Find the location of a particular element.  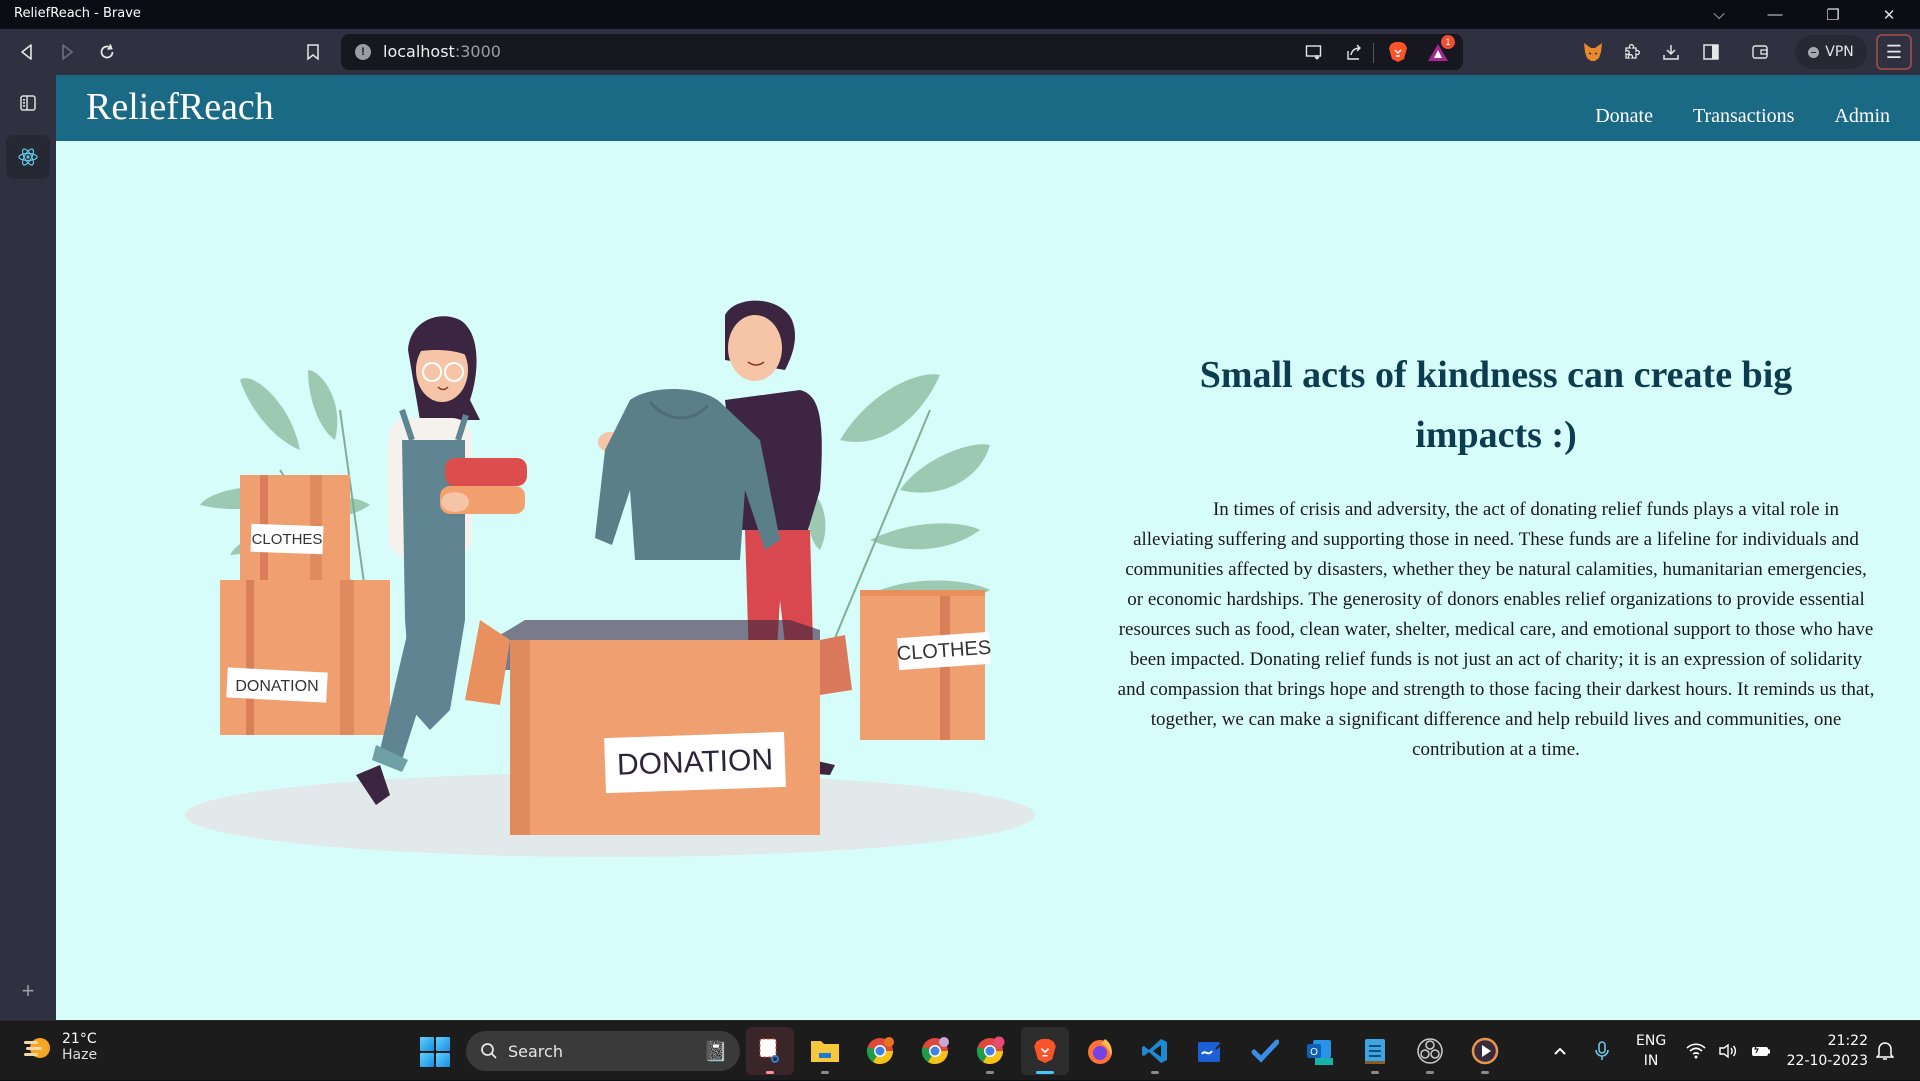

main-nav: Donate Transactions Admin is located at coordinates (1742, 116).